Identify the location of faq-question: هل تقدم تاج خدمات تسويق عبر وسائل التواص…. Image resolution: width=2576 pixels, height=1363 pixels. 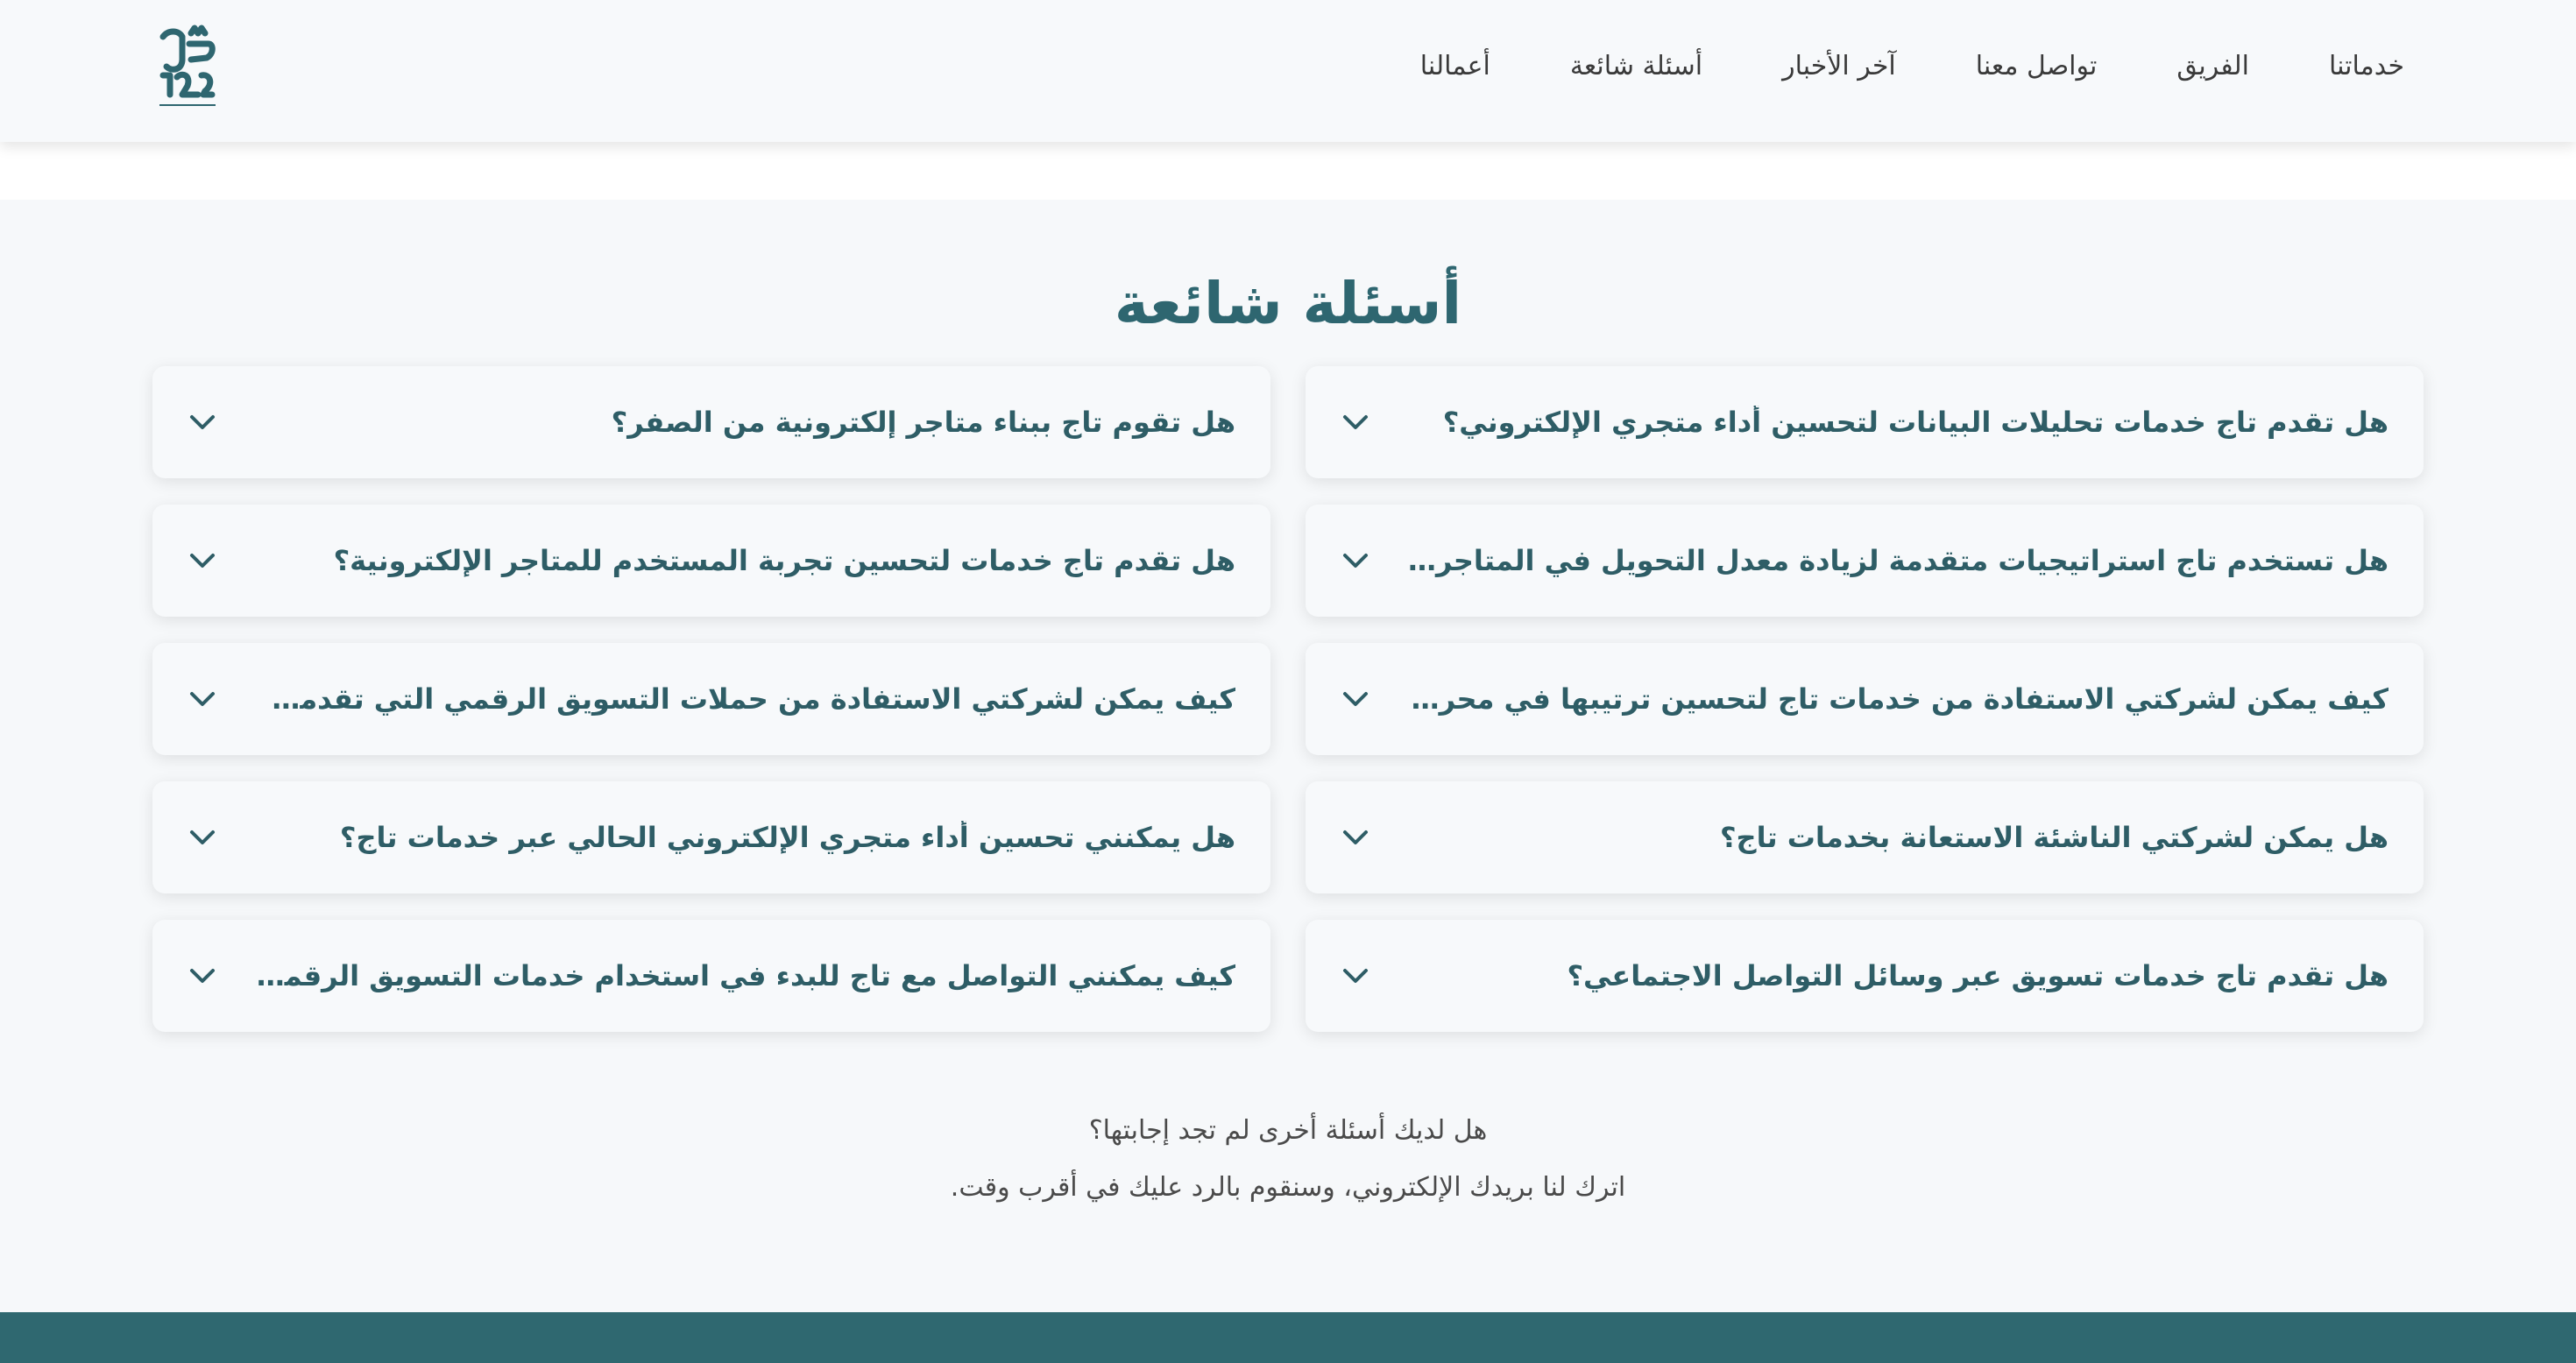
(1977, 976).